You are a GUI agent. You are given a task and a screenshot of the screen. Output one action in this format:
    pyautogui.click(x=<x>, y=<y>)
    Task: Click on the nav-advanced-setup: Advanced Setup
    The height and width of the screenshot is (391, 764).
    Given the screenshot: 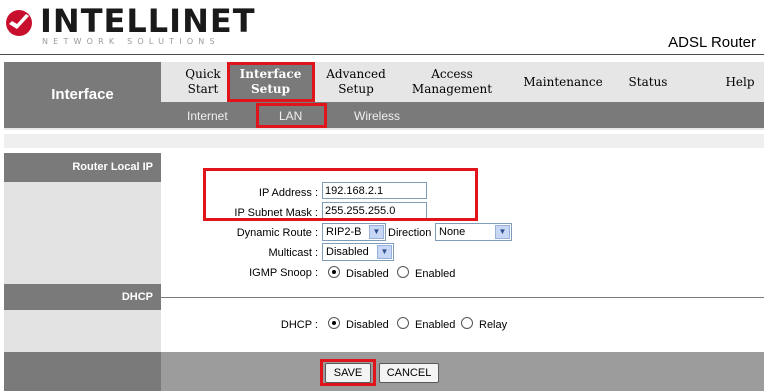 What is the action you would take?
    pyautogui.click(x=356, y=82)
    